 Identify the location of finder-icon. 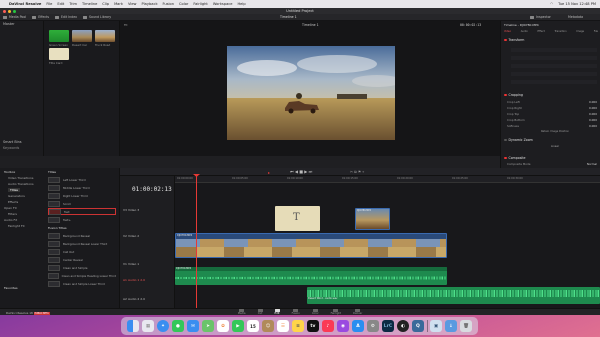
(133, 326).